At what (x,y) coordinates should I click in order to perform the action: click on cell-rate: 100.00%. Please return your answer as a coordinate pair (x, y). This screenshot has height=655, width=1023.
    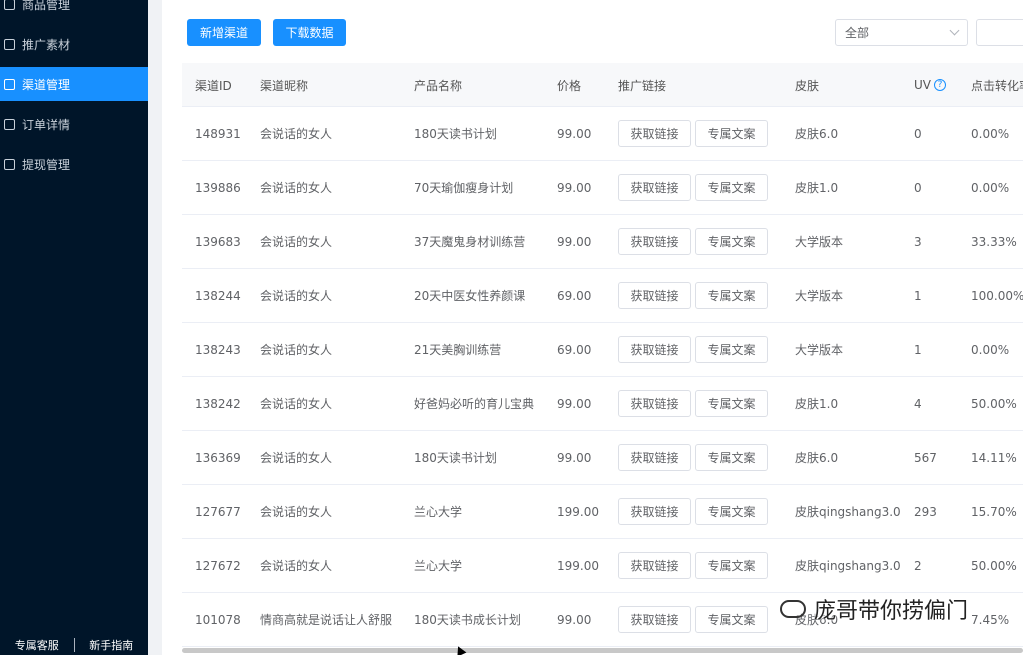
    Looking at the image, I should click on (997, 295).